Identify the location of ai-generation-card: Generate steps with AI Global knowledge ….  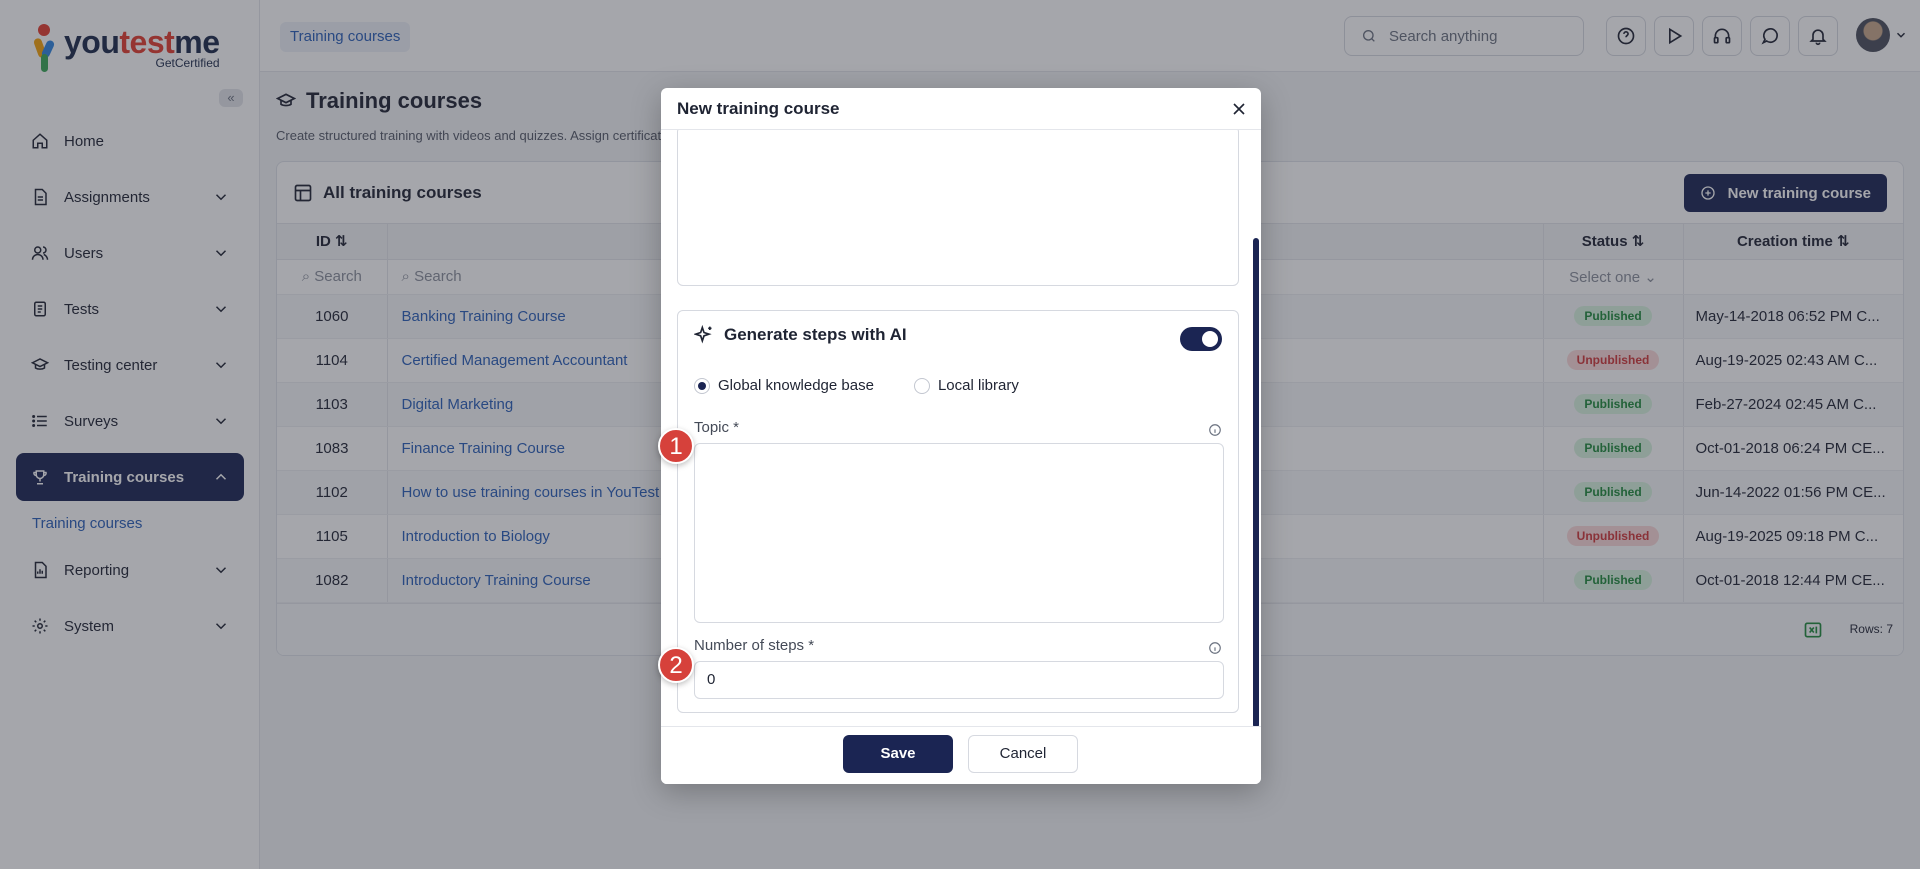
(958, 511).